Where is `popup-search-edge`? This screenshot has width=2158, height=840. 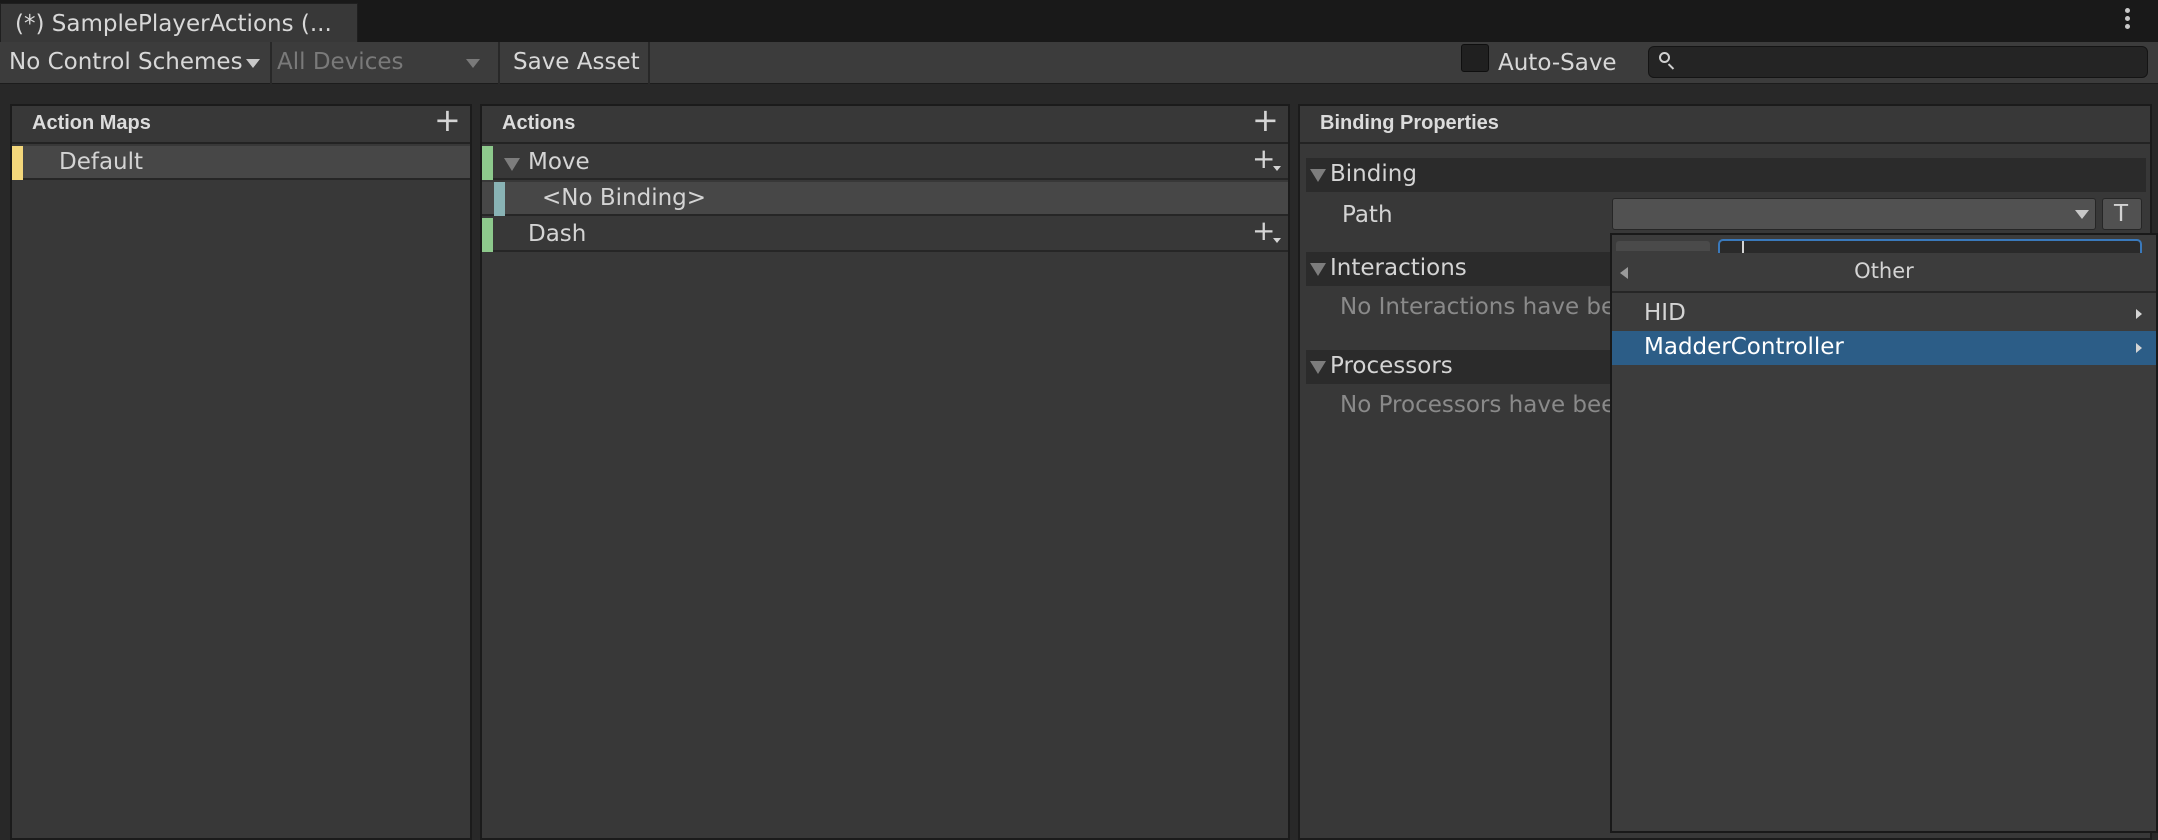
popup-search-edge is located at coordinates (1663, 246).